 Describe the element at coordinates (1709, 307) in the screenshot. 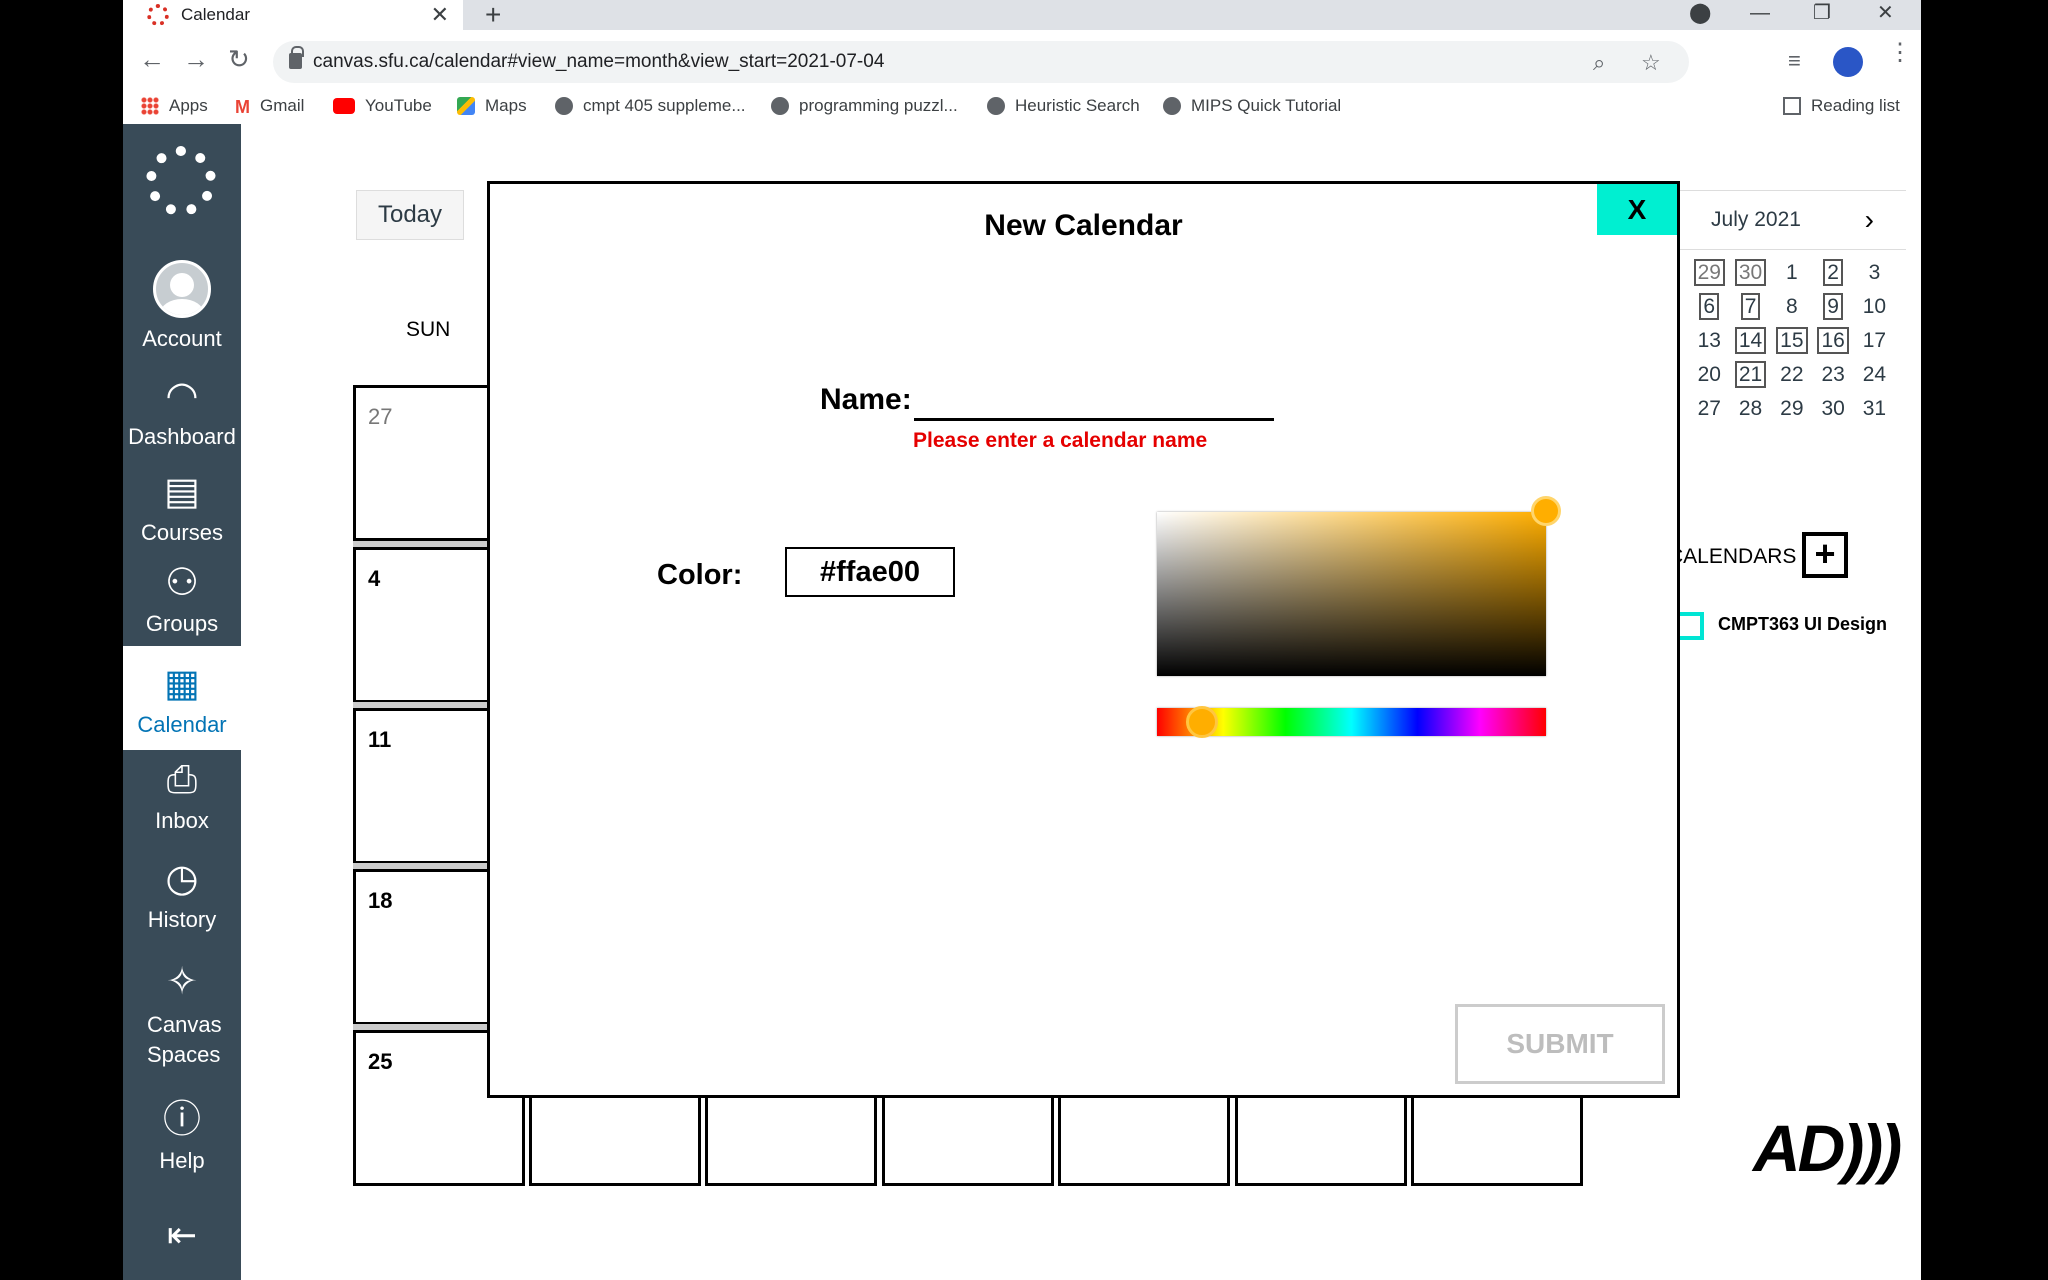

I see `mini-calendar-day: 6` at that location.